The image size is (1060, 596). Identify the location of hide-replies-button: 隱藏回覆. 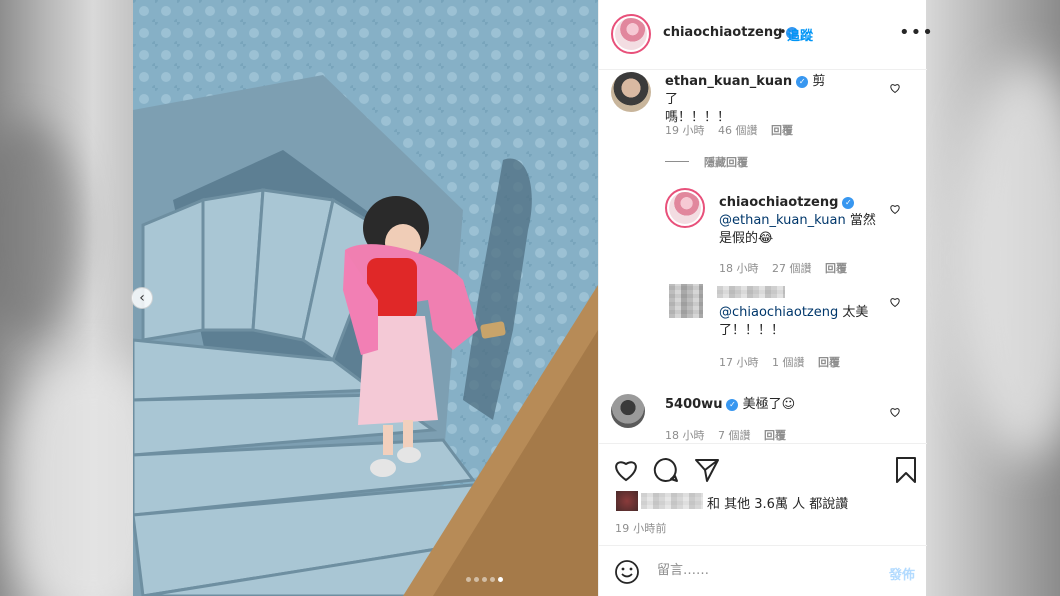
(726, 162).